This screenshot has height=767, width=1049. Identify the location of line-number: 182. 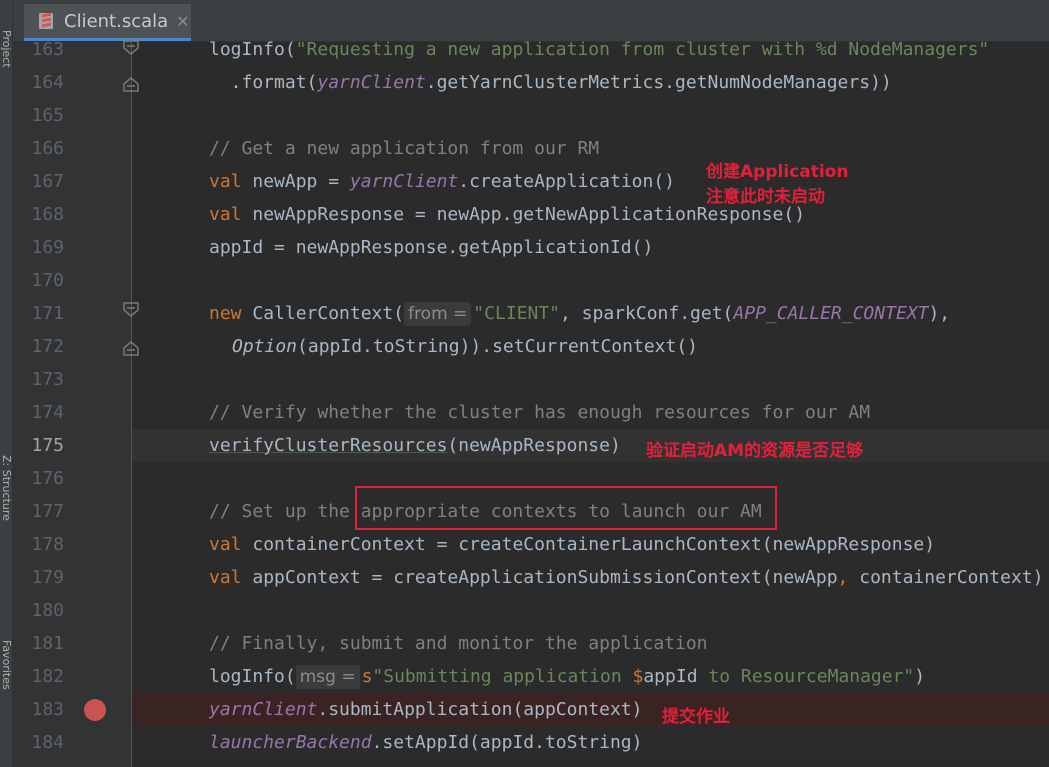
(47, 676).